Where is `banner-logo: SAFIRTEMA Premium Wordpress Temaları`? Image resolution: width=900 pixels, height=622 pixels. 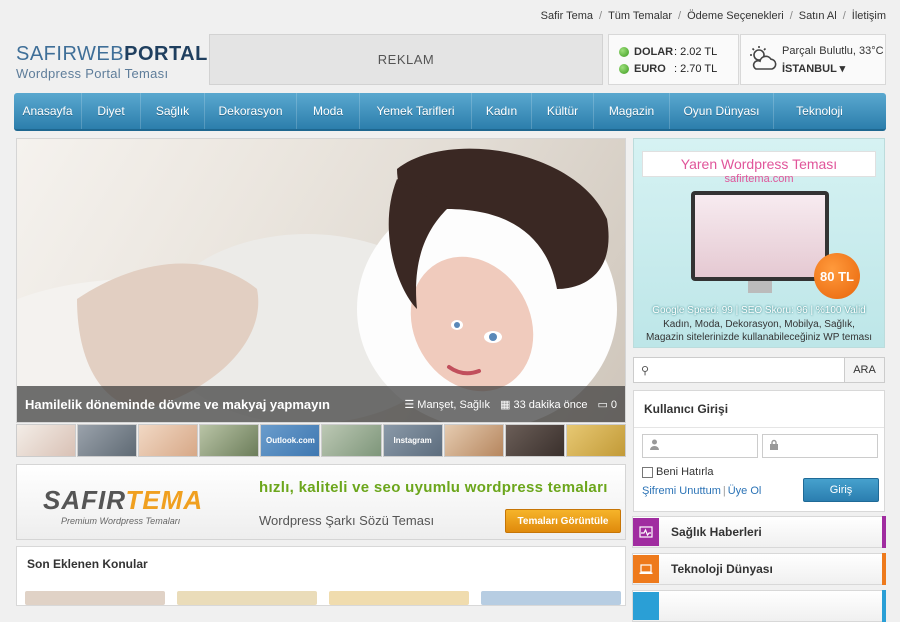
banner-logo: SAFIRTEMA Premium Wordpress Temaları is located at coordinates (123, 505).